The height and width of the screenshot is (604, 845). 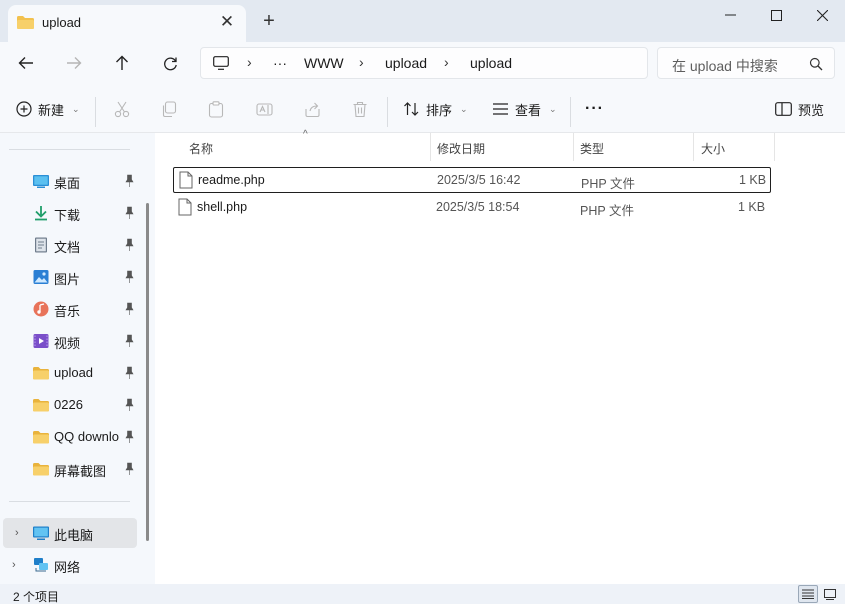 I want to click on copy-button, so click(x=169, y=109).